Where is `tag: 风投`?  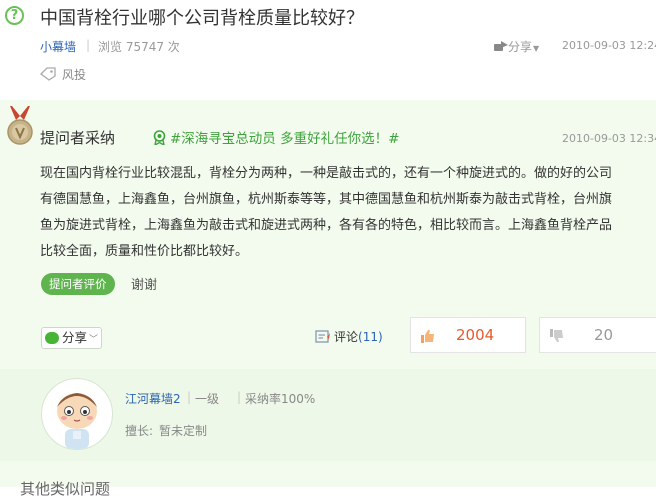
tag: 风投 is located at coordinates (63, 74).